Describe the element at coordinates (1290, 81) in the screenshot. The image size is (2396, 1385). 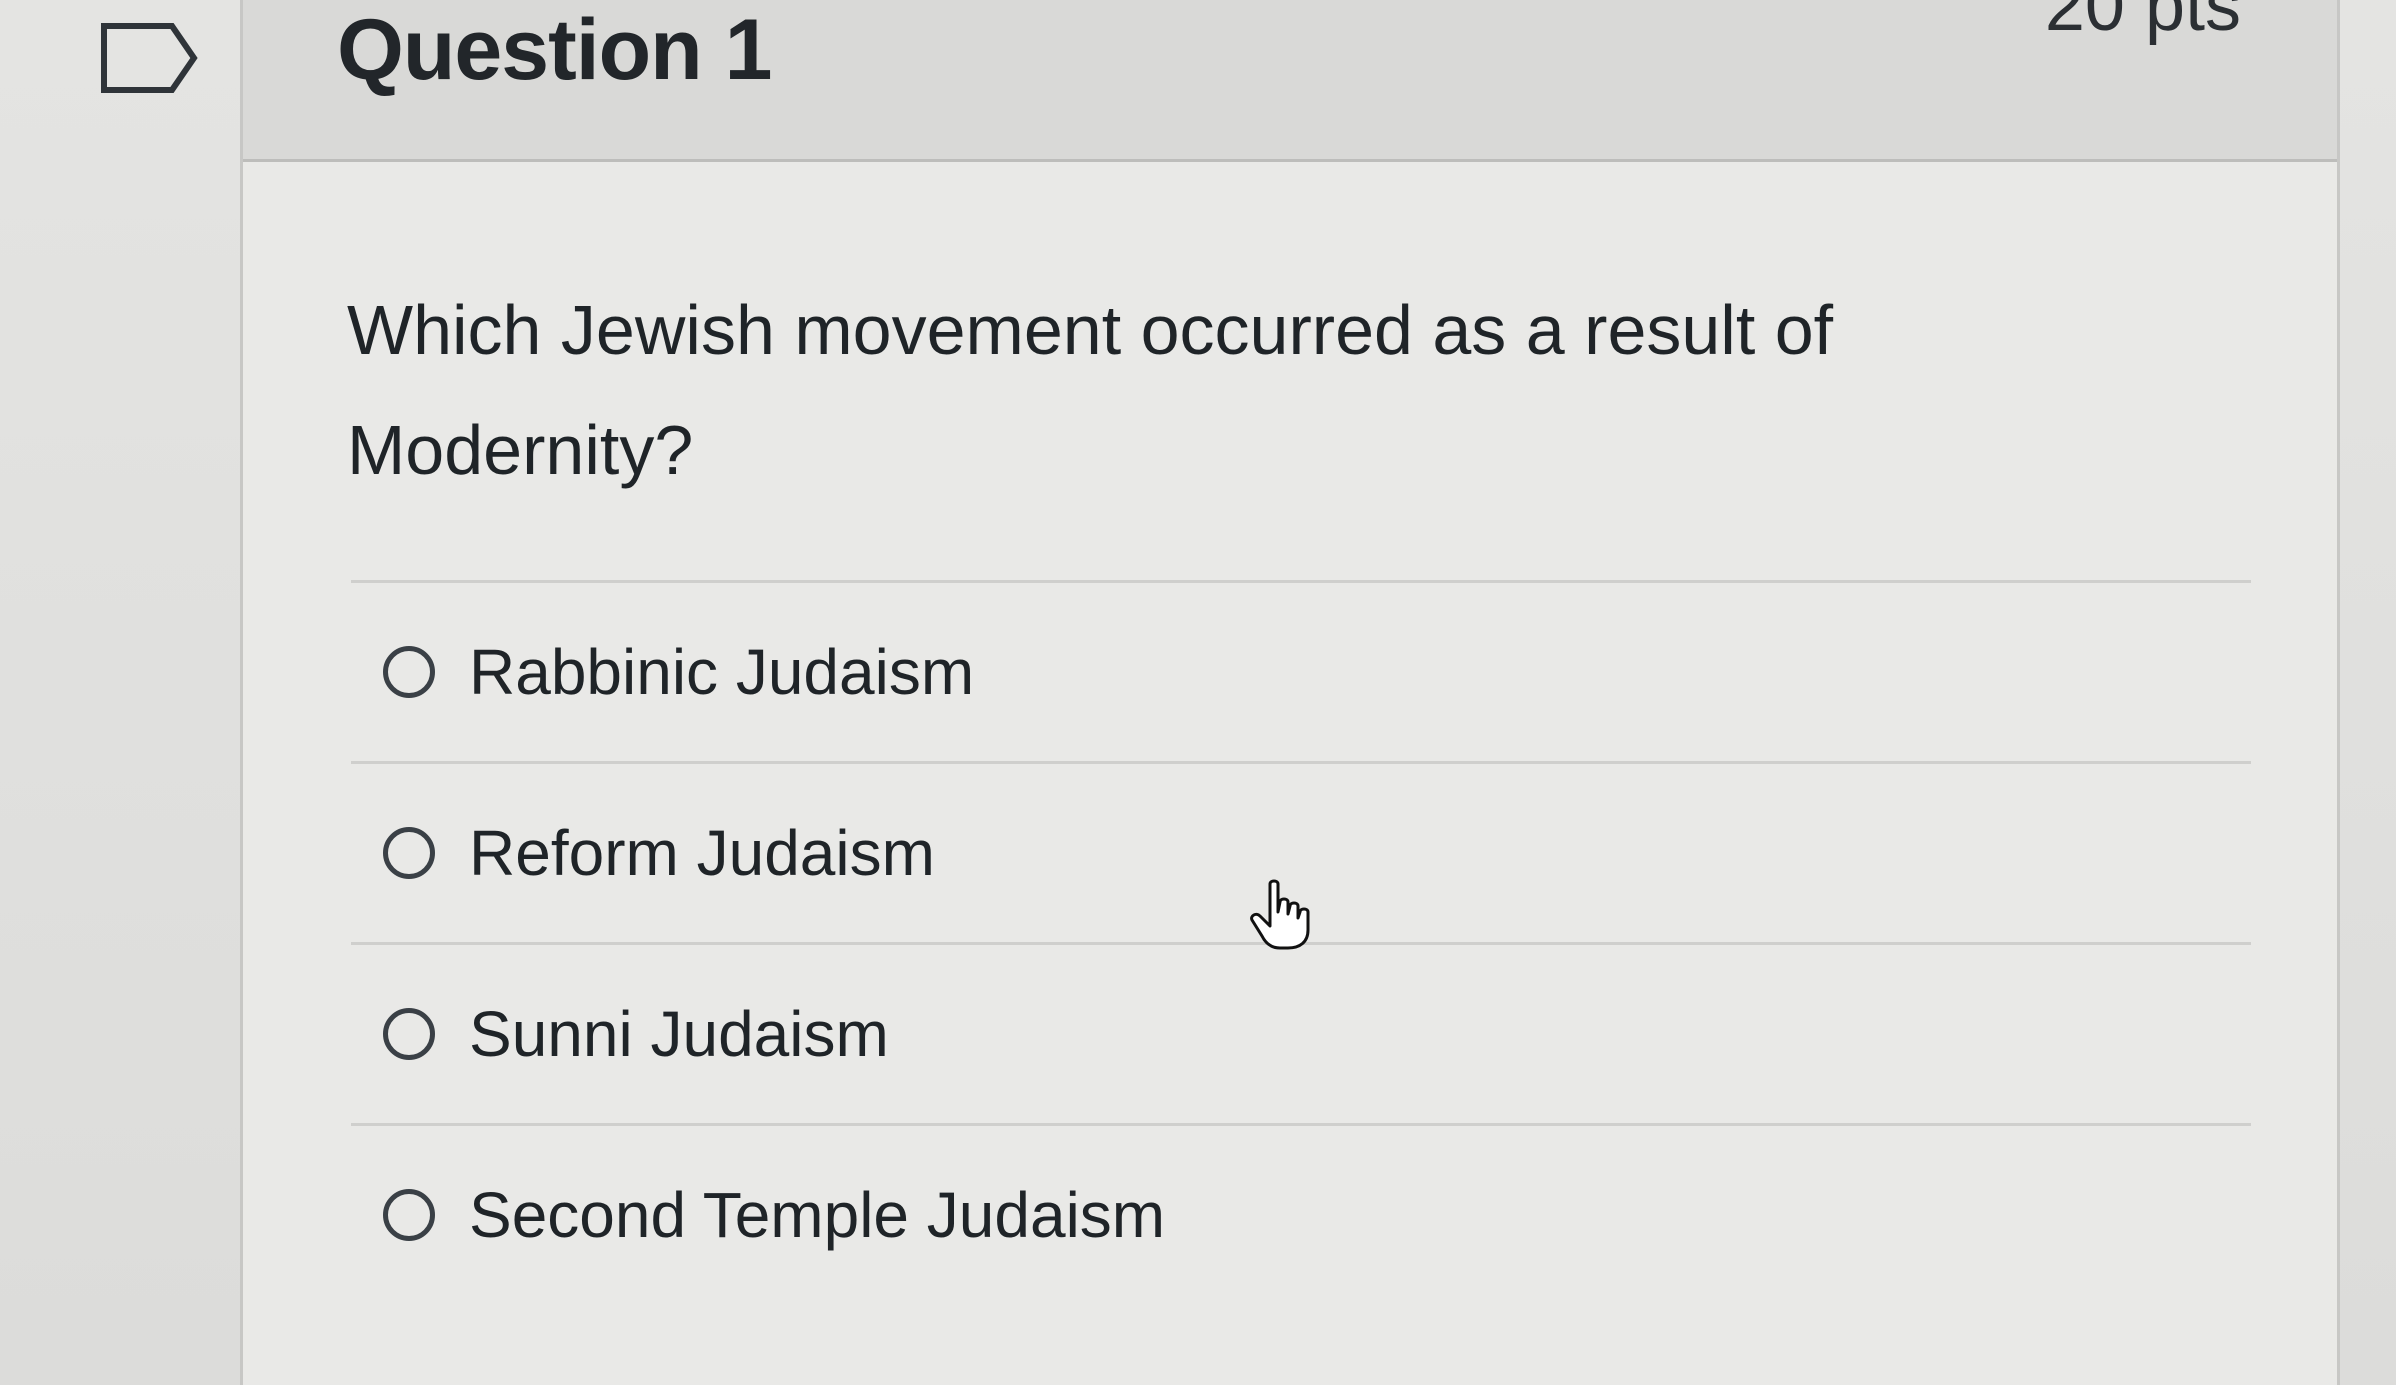
I see `question-header: Question 1 20 pts` at that location.